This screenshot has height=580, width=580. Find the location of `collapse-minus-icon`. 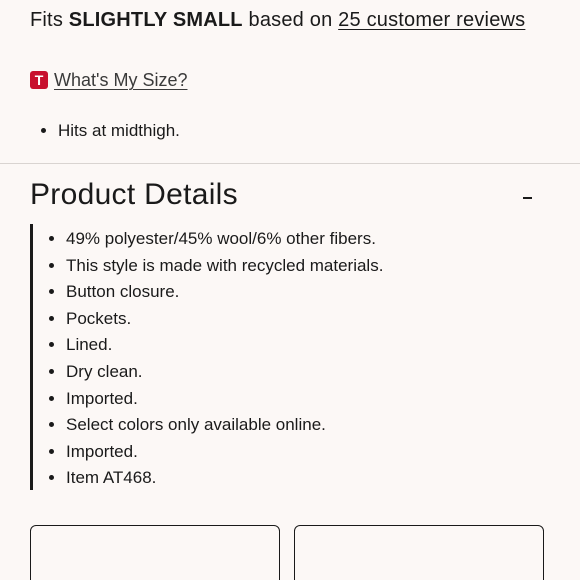

collapse-minus-icon is located at coordinates (528, 195).